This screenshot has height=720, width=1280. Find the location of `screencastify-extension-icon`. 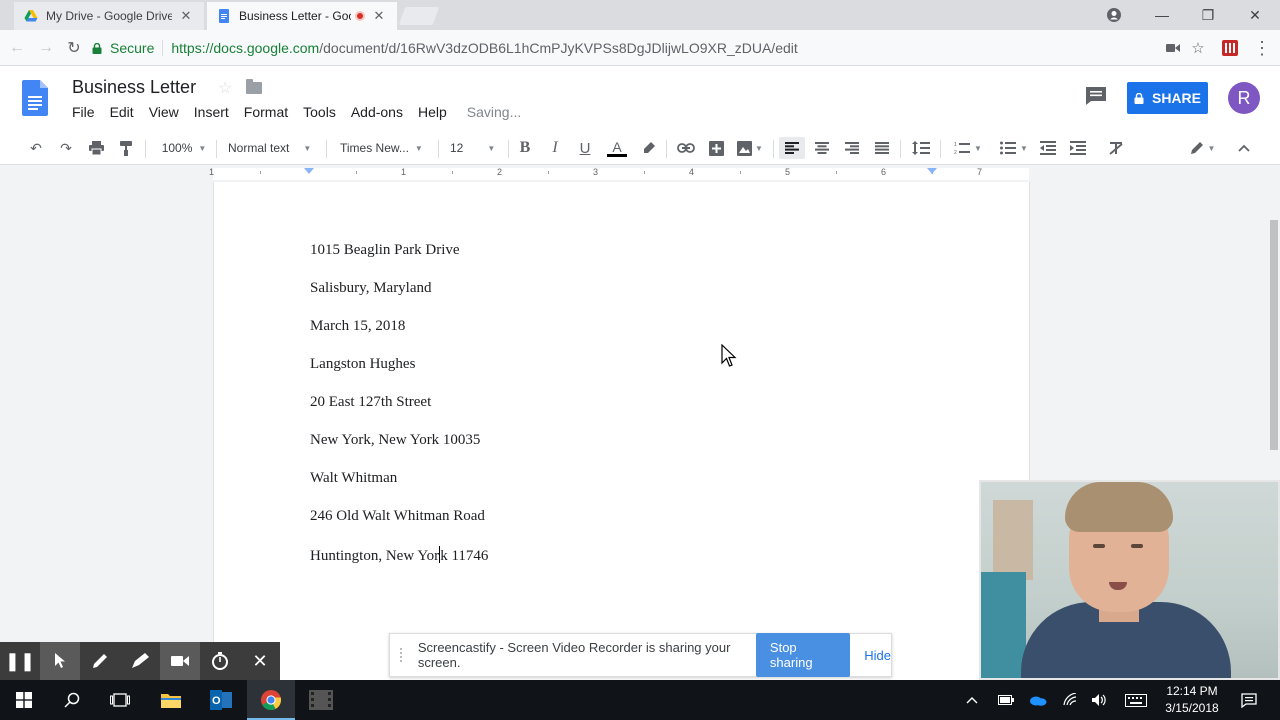

screencastify-extension-icon is located at coordinates (1230, 48).